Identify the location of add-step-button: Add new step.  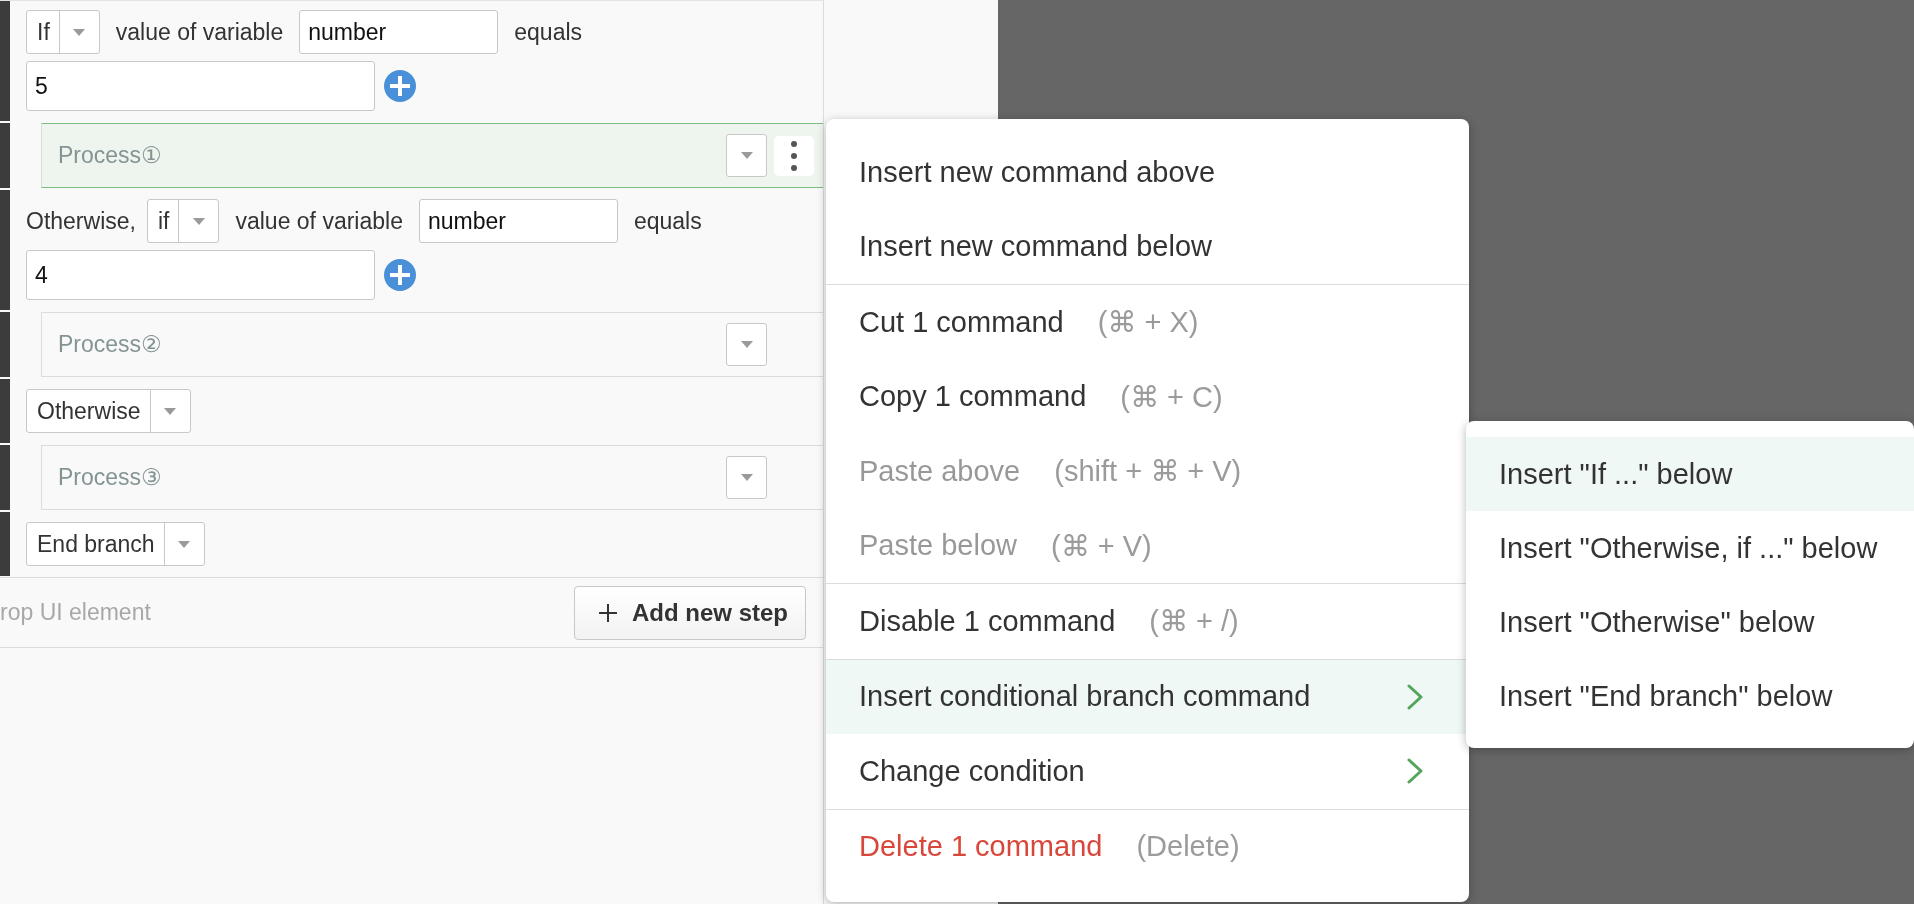
(690, 612).